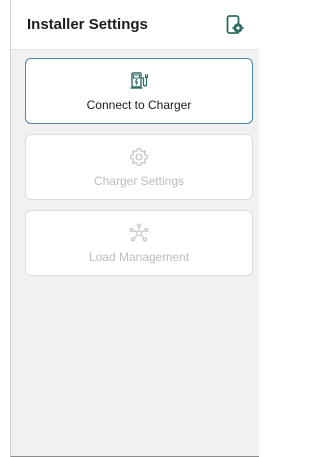 The image size is (320, 457). I want to click on app-header: Installer Settings, so click(135, 25).